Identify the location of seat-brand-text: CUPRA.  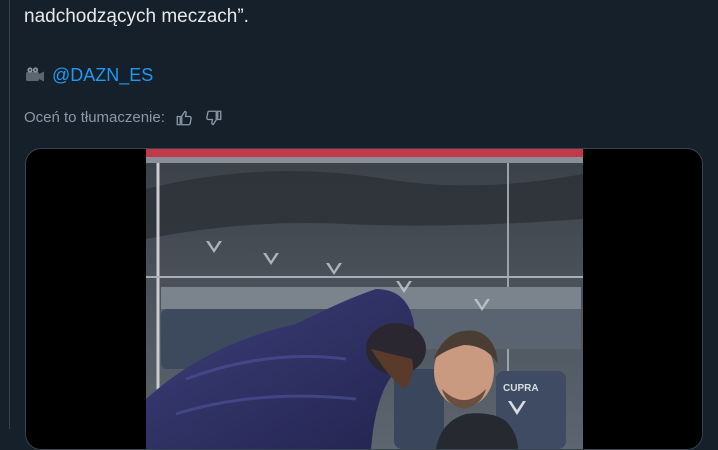
(521, 388).